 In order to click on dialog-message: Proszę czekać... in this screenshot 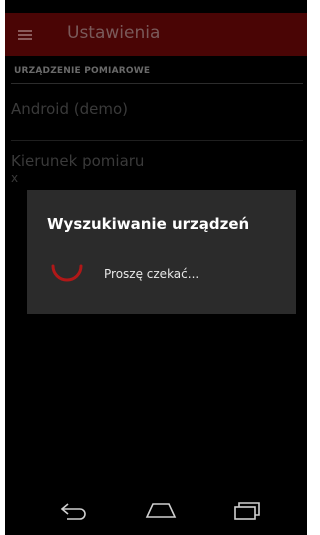, I will do `click(152, 274)`.